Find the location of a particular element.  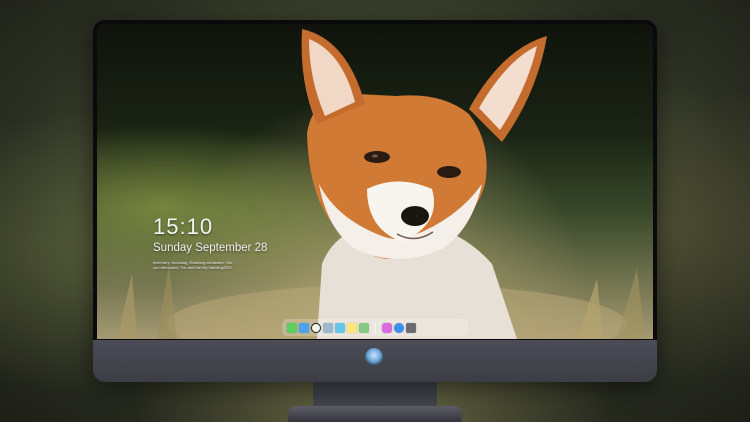

lockscreen-date: Sunday September 28 is located at coordinates (210, 248).